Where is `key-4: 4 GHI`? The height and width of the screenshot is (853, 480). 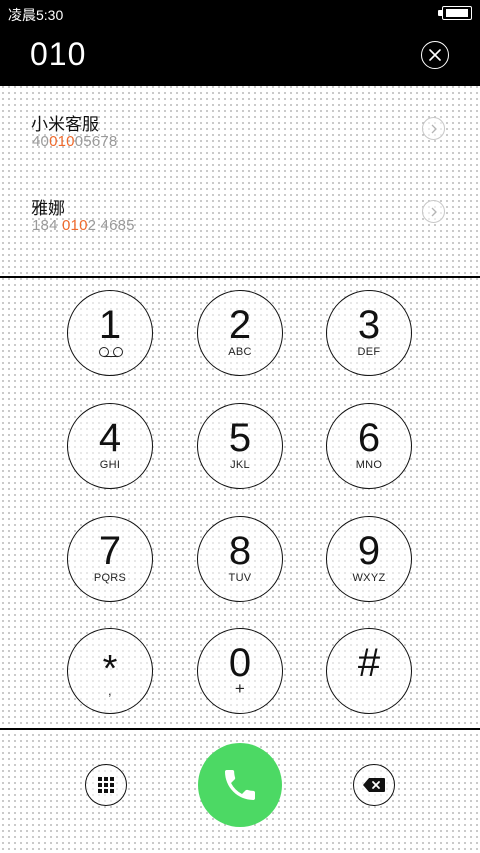 key-4: 4 GHI is located at coordinates (110, 446).